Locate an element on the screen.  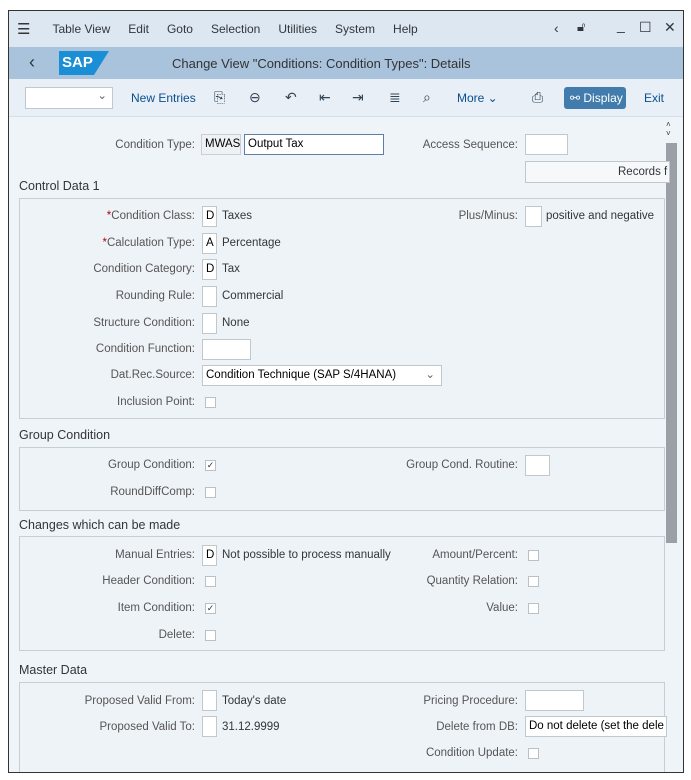
control-data-title: Control Data 1 is located at coordinates (59, 186).